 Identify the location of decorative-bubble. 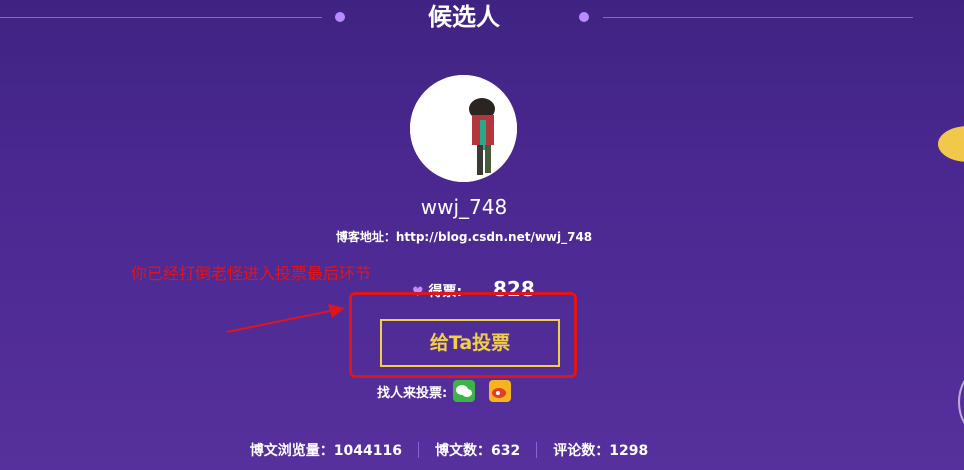
(961, 402).